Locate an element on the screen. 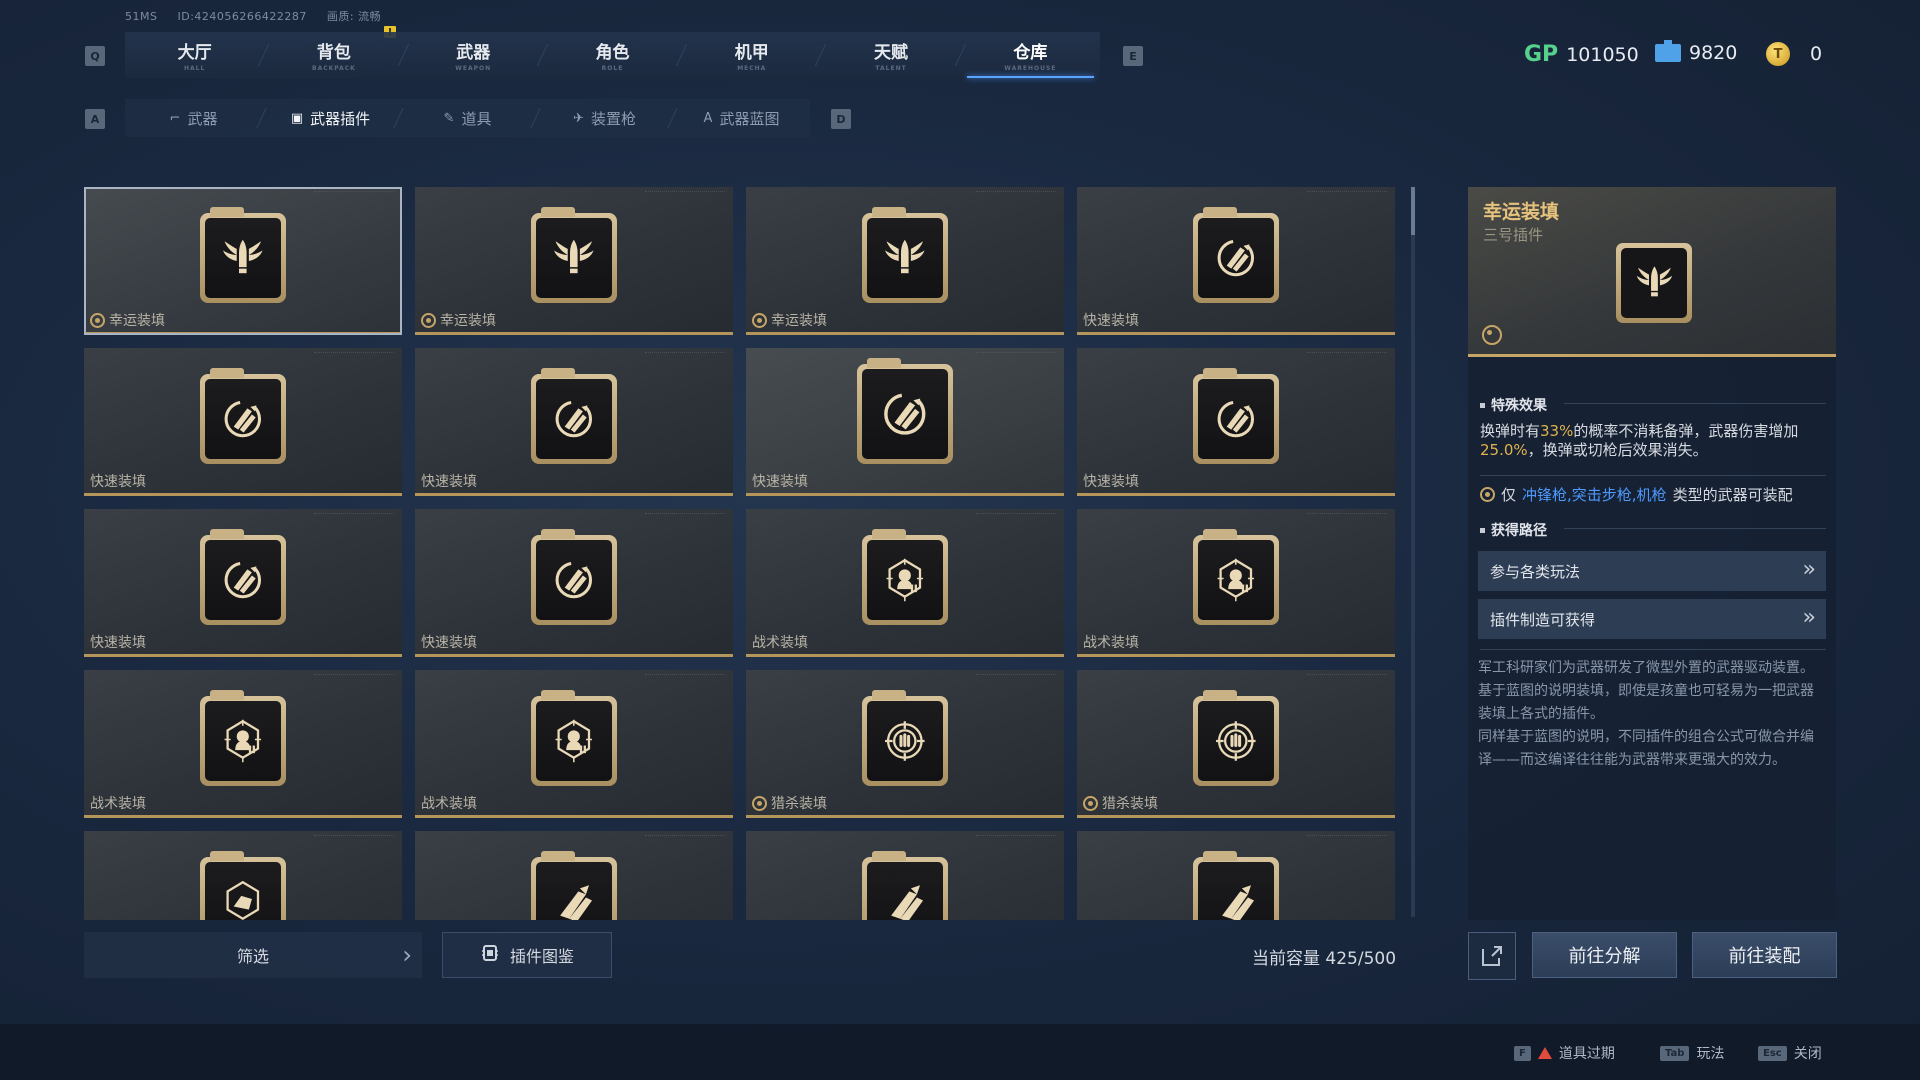 Image resolution: width=1920 pixels, height=1080 pixels. sub-tabs: ⌐ 武器 ▣ 武器插件 ✎ 道具 ✈ 装置枪 A 武器蓝图 is located at coordinates (467, 118).